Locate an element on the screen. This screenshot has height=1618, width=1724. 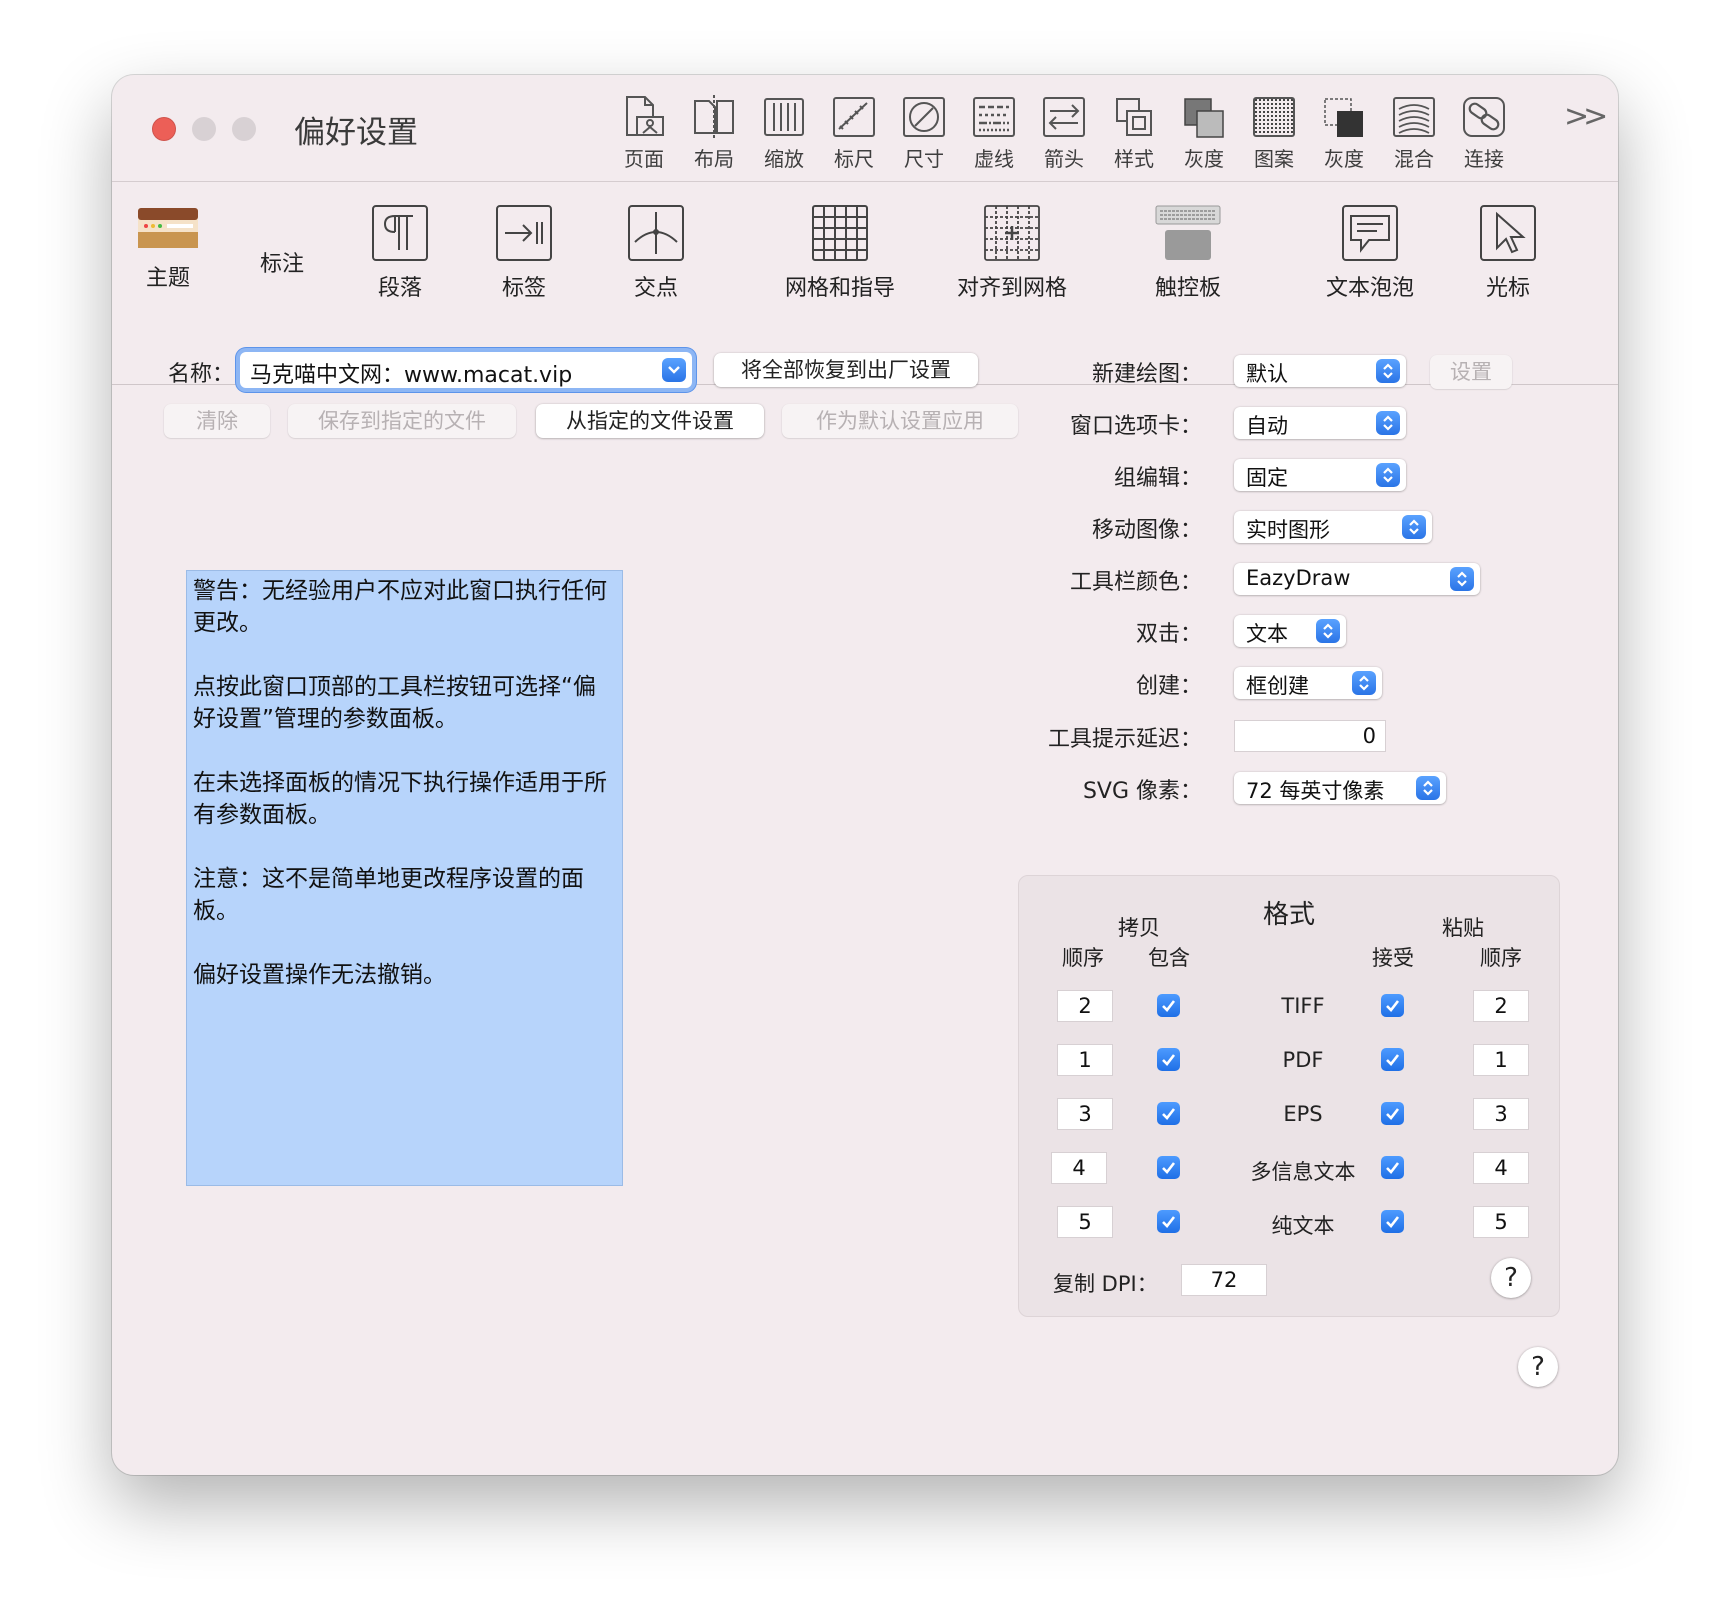
double-click-popup: 文本 is located at coordinates (1290, 631).